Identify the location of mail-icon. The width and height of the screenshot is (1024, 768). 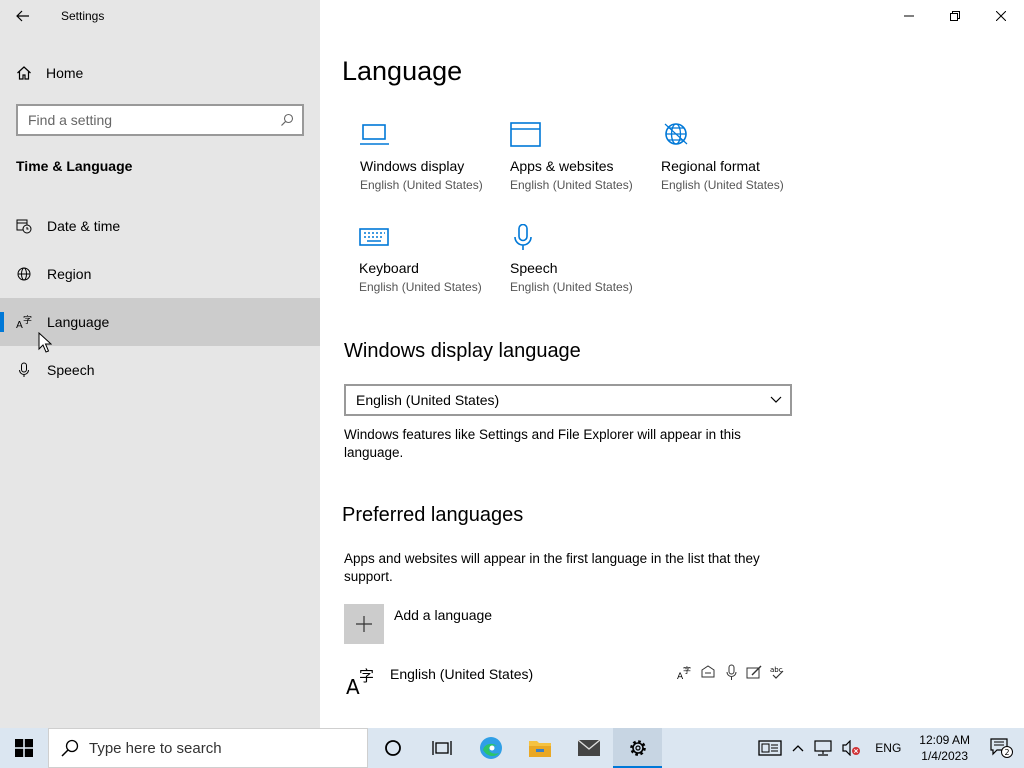
(588, 747).